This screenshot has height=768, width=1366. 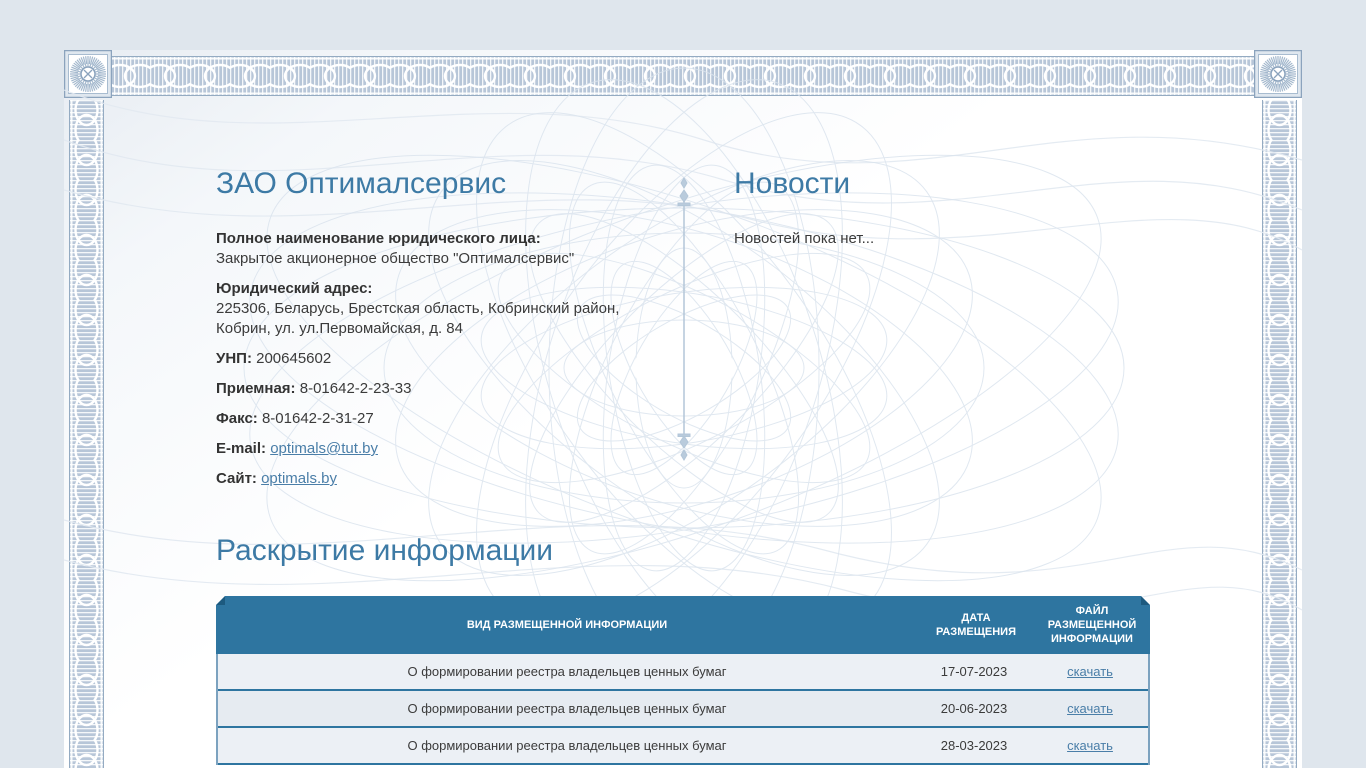 I want to click on field-label: E-mail:, so click(x=241, y=448).